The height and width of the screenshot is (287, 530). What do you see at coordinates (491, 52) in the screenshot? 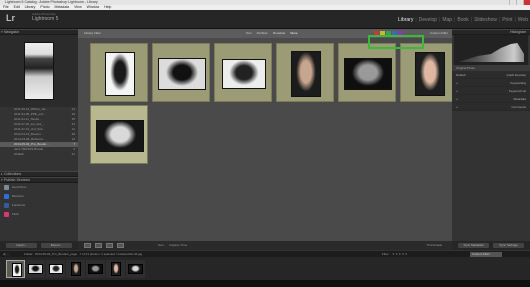
I see `histogram-graph` at bounding box center [491, 52].